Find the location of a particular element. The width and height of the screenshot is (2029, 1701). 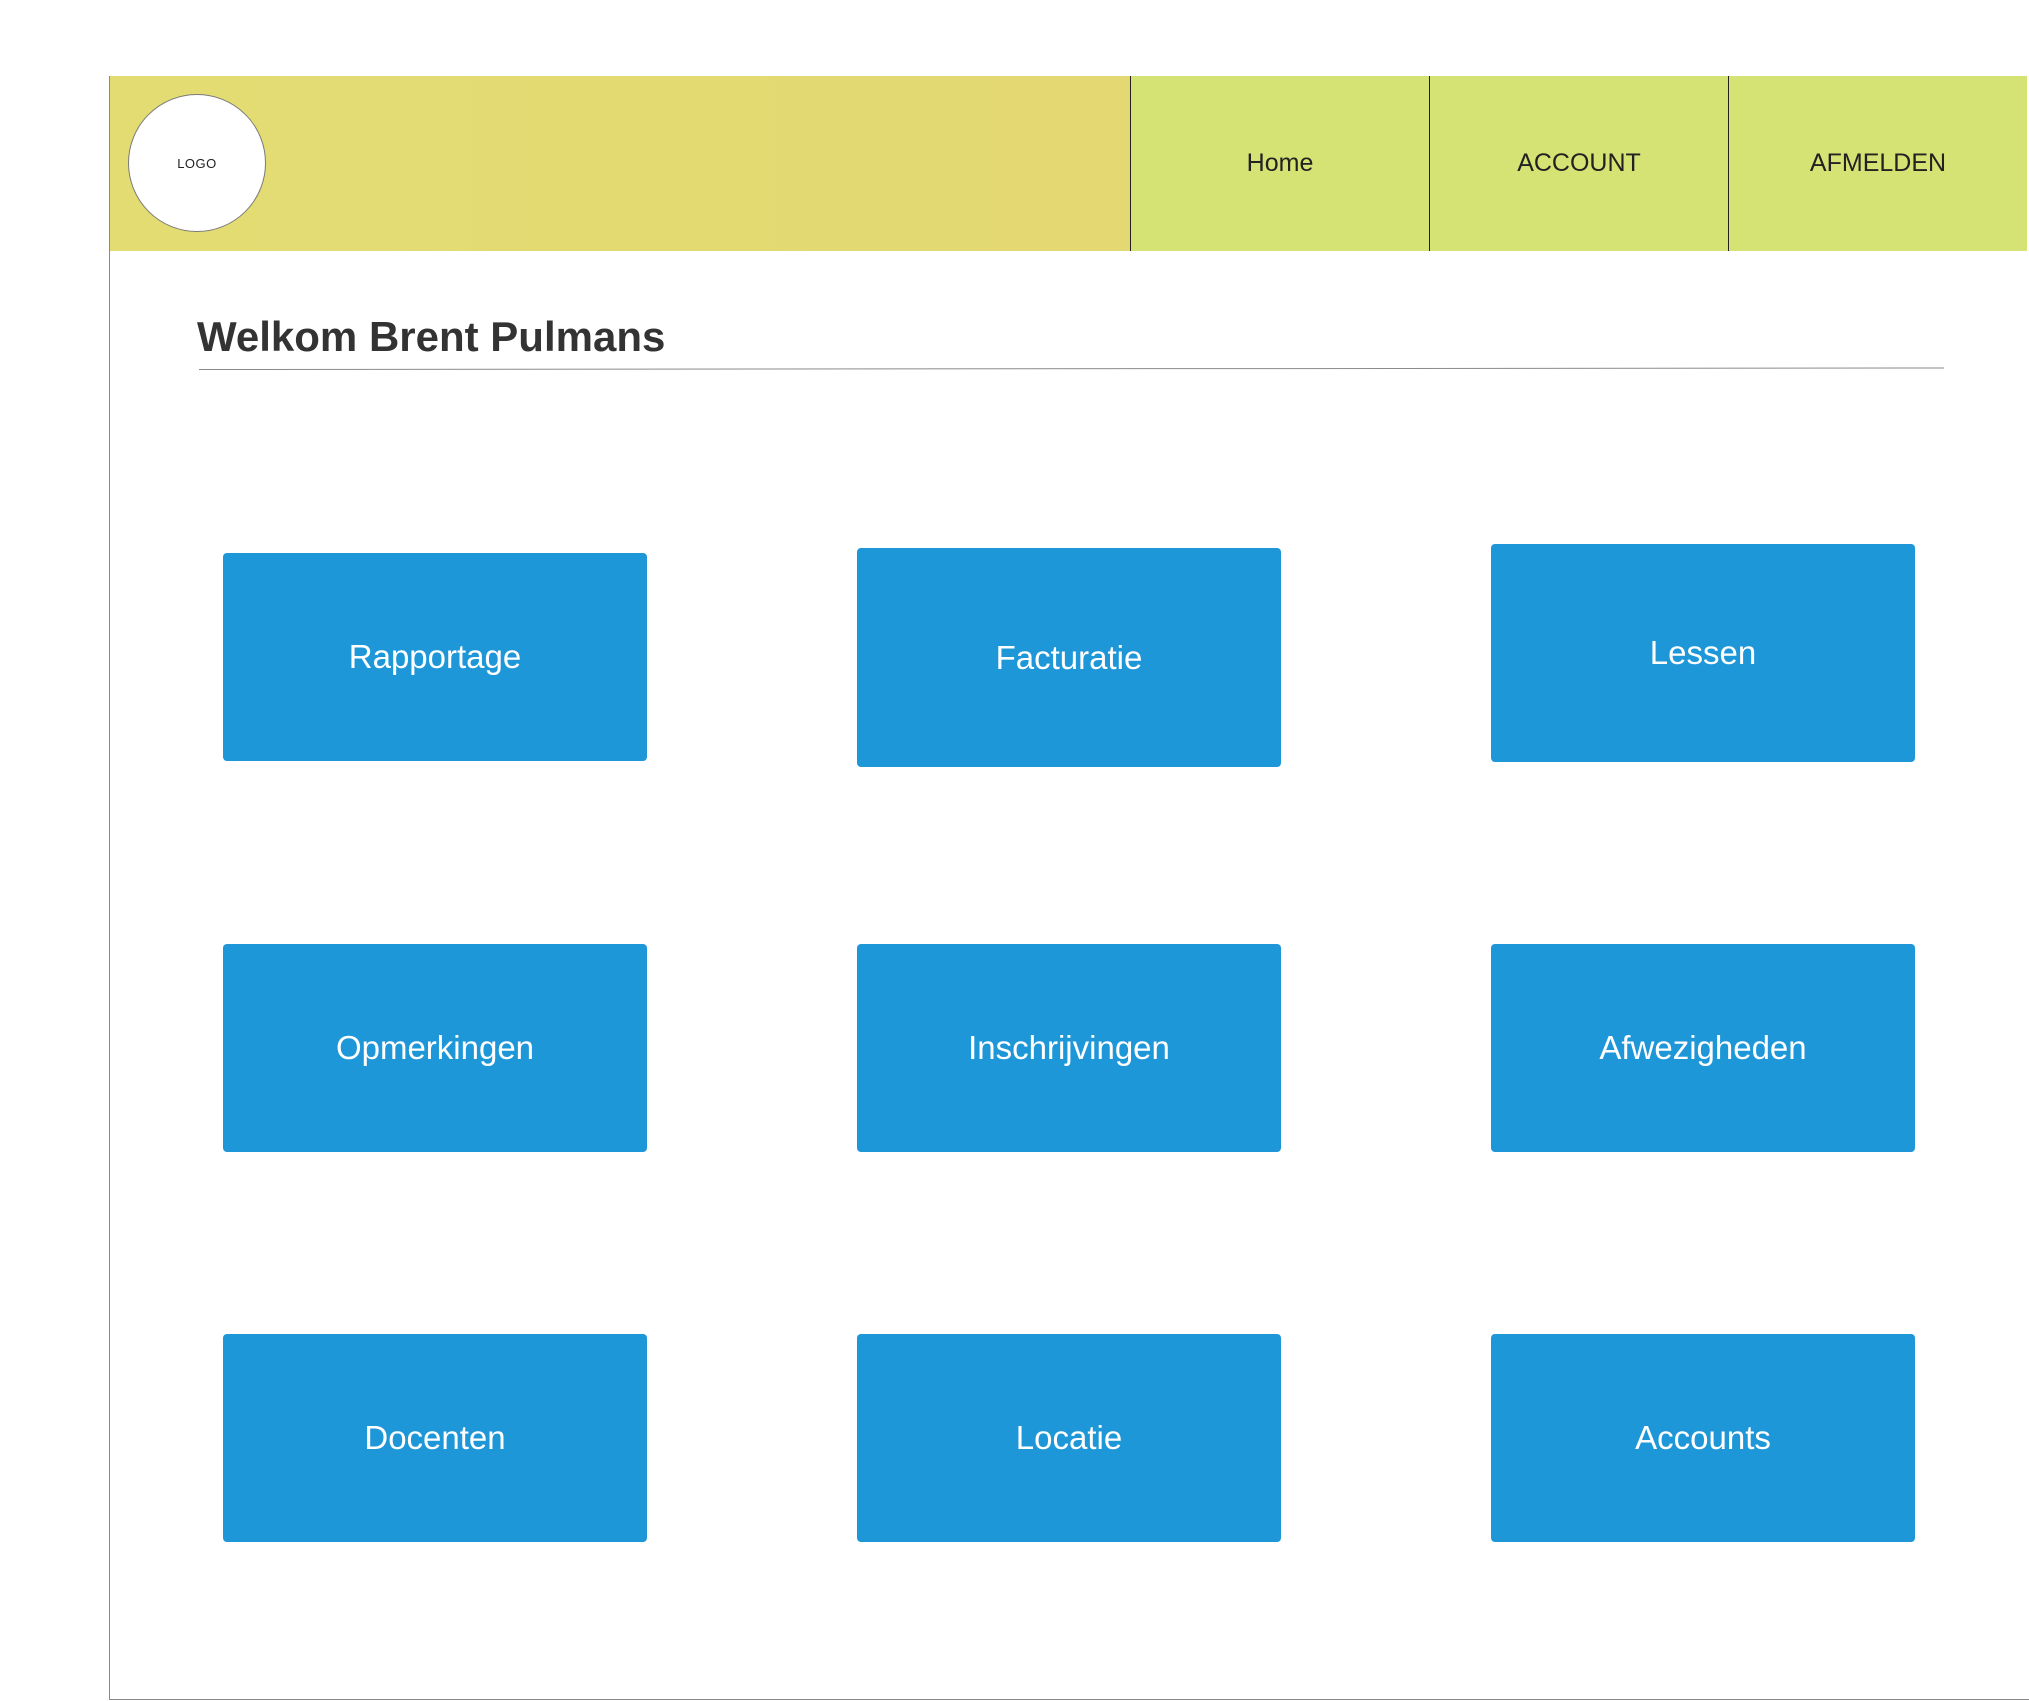

page-title: Welkom Brent Pulmans is located at coordinates (431, 336).